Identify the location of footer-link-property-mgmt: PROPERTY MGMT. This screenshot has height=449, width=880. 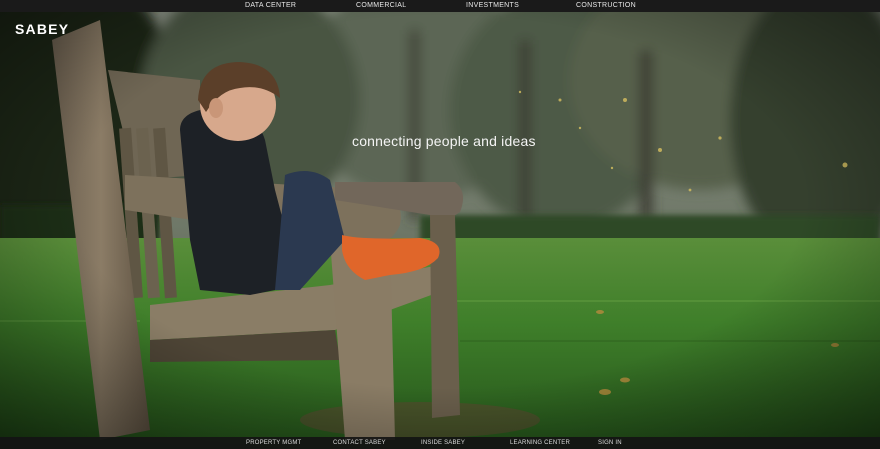
(273, 443).